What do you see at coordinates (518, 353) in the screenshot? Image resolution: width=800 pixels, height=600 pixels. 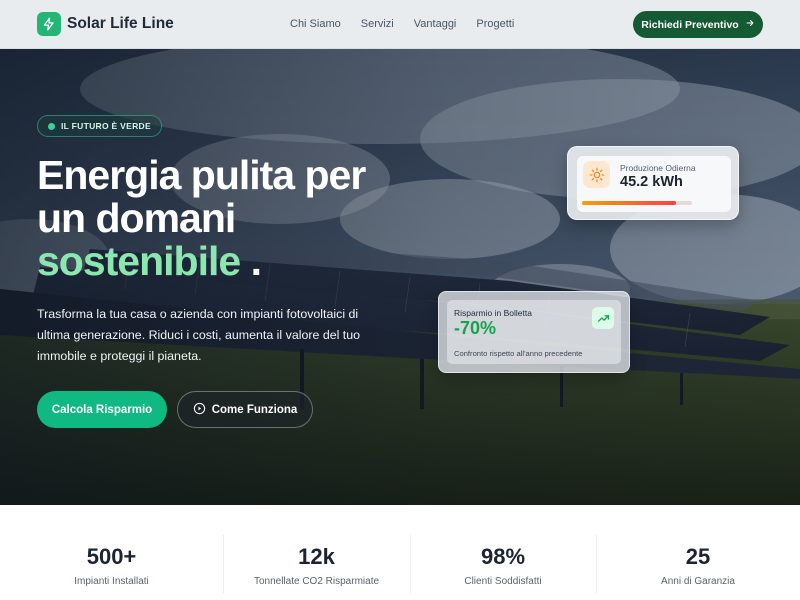 I see `savings-note: Confronto rispetto all'anno precedente` at bounding box center [518, 353].